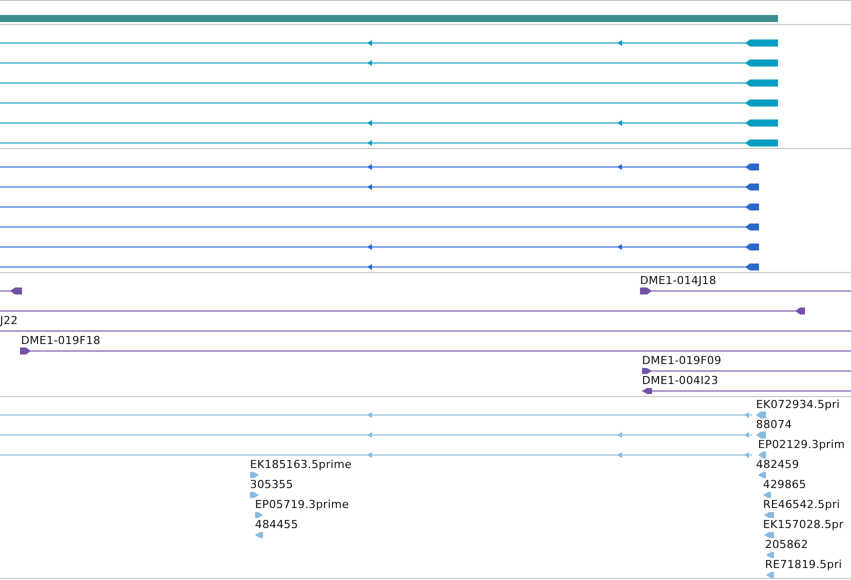 The image size is (851, 580). What do you see at coordinates (680, 380) in the screenshot?
I see `feature-label: DME1-004I23` at bounding box center [680, 380].